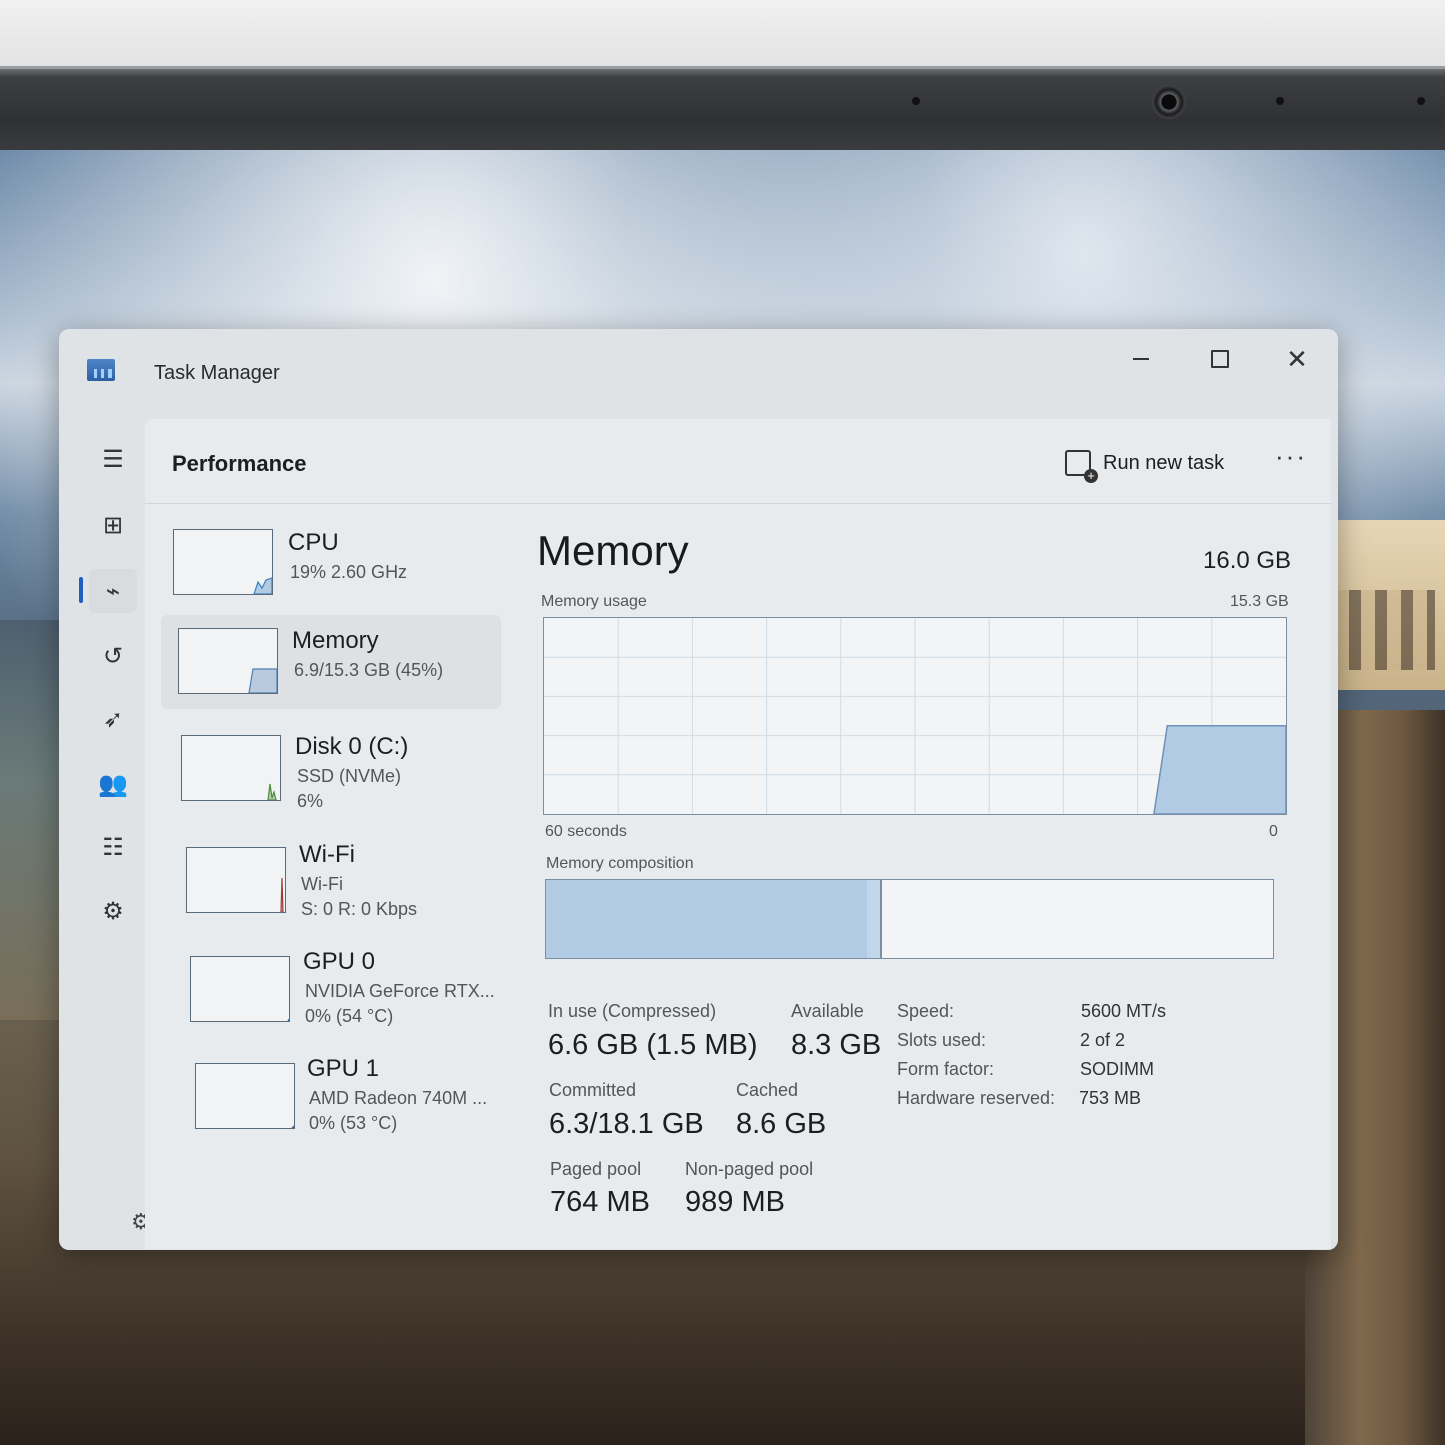 The height and width of the screenshot is (1445, 1445). Describe the element at coordinates (343, 1068) in the screenshot. I see `device-name: GPU 1` at that location.